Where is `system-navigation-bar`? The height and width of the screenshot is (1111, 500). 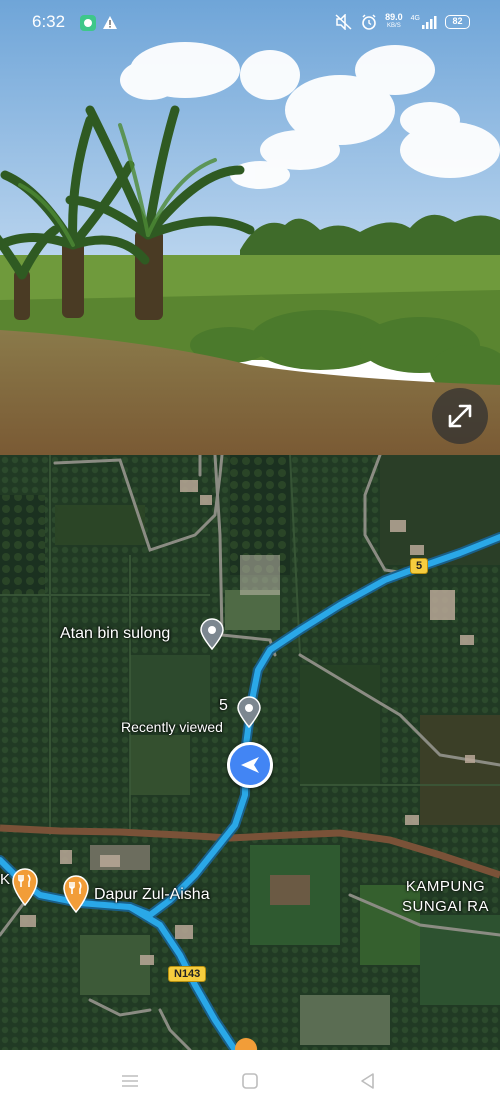
system-navigation-bar is located at coordinates (250, 1080).